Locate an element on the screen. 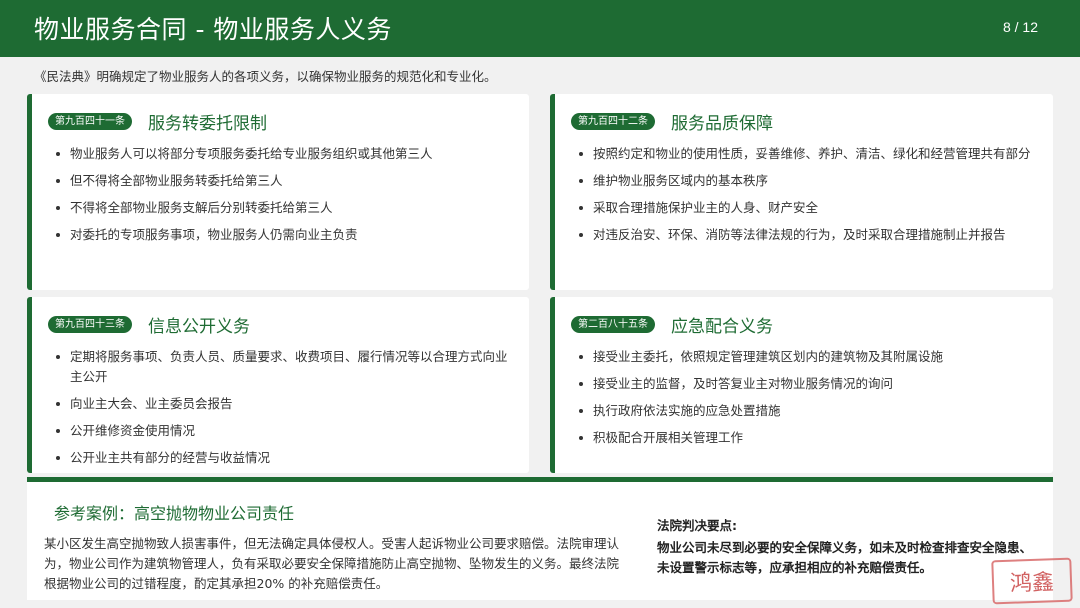 The image size is (1080, 608). card-title: 应急配合义务 is located at coordinates (722, 326).